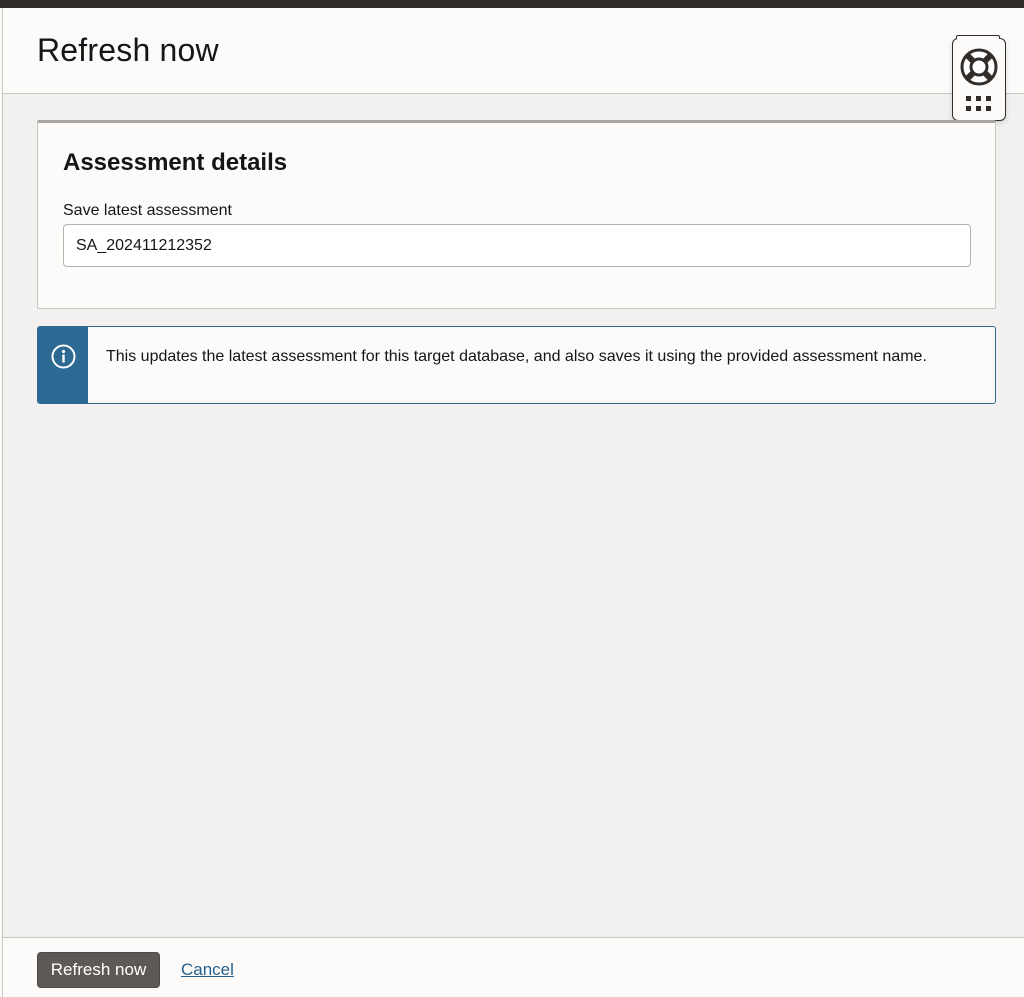  Describe the element at coordinates (513, 967) in the screenshot. I see `panel-footer: Refresh now Cancel` at that location.